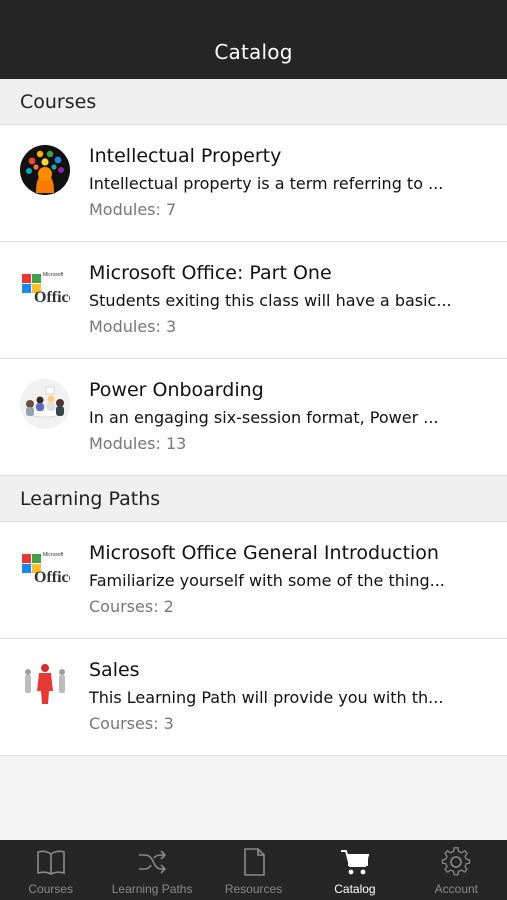 The width and height of the screenshot is (507, 900). I want to click on course-title: Microsoft Office: Part One, so click(210, 273).